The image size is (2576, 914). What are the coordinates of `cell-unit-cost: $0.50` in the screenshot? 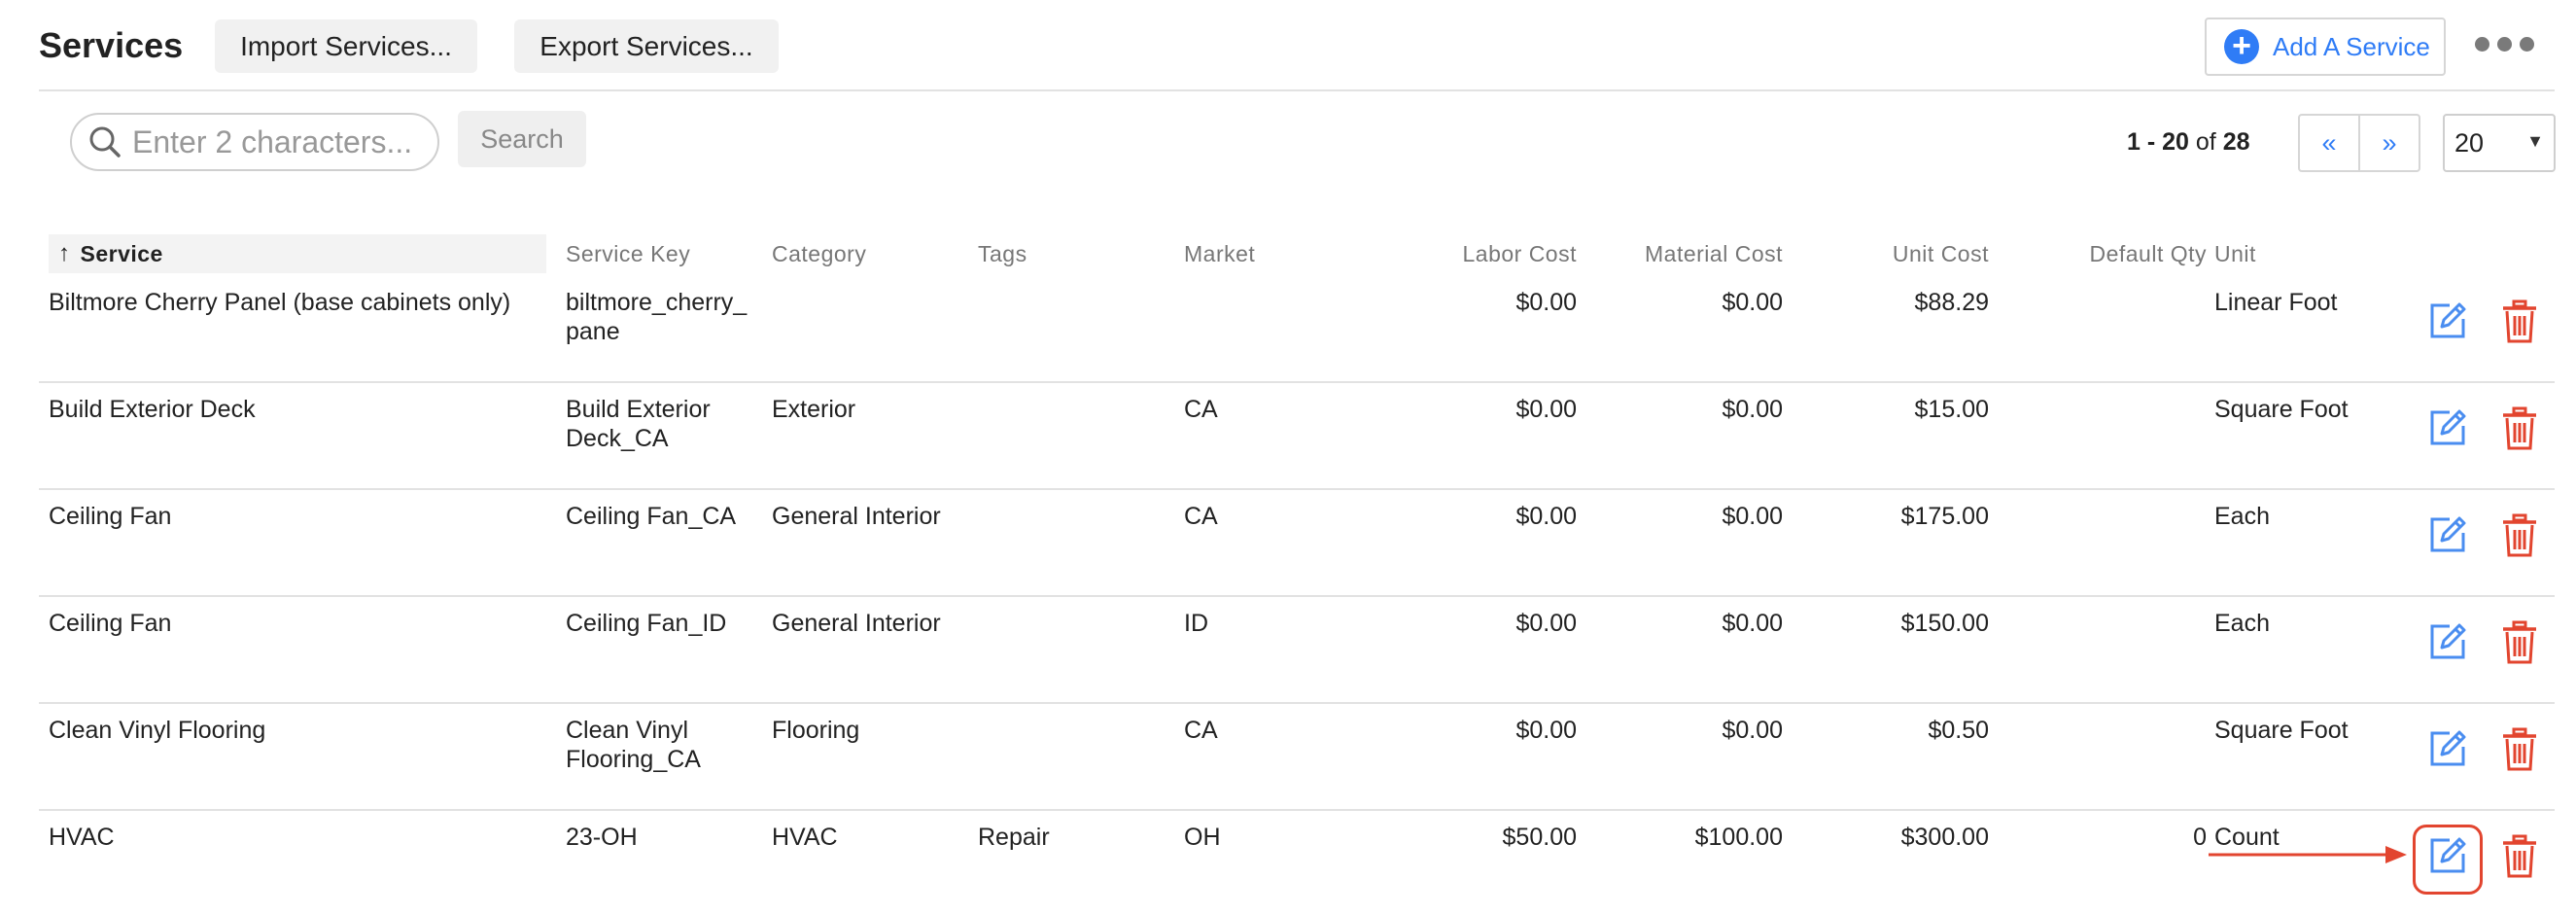 It's located at (1959, 730).